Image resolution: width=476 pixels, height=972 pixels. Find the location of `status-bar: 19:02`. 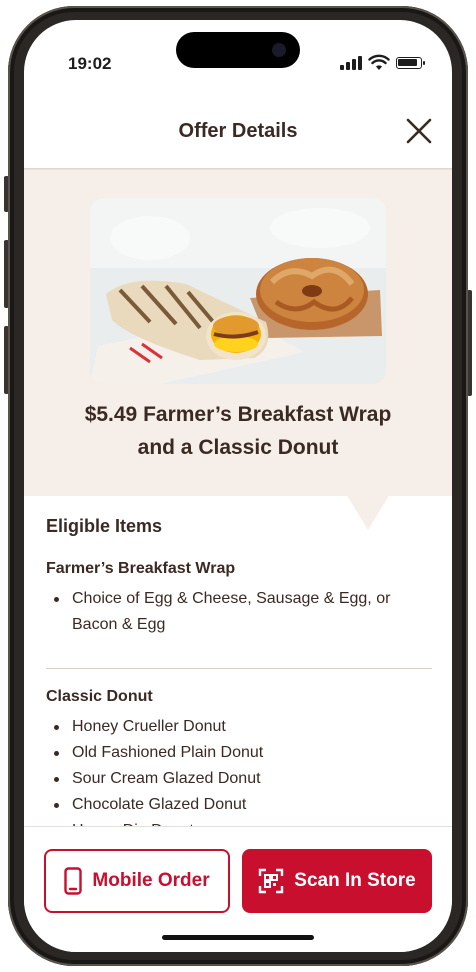

status-bar: 19:02 is located at coordinates (238, 55).